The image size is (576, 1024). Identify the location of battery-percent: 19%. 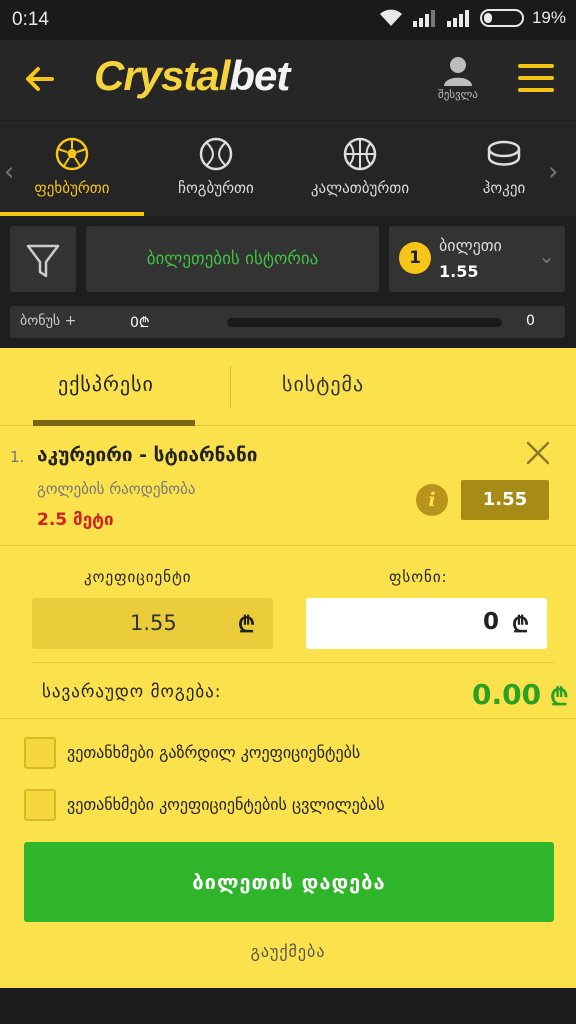
(548, 17).